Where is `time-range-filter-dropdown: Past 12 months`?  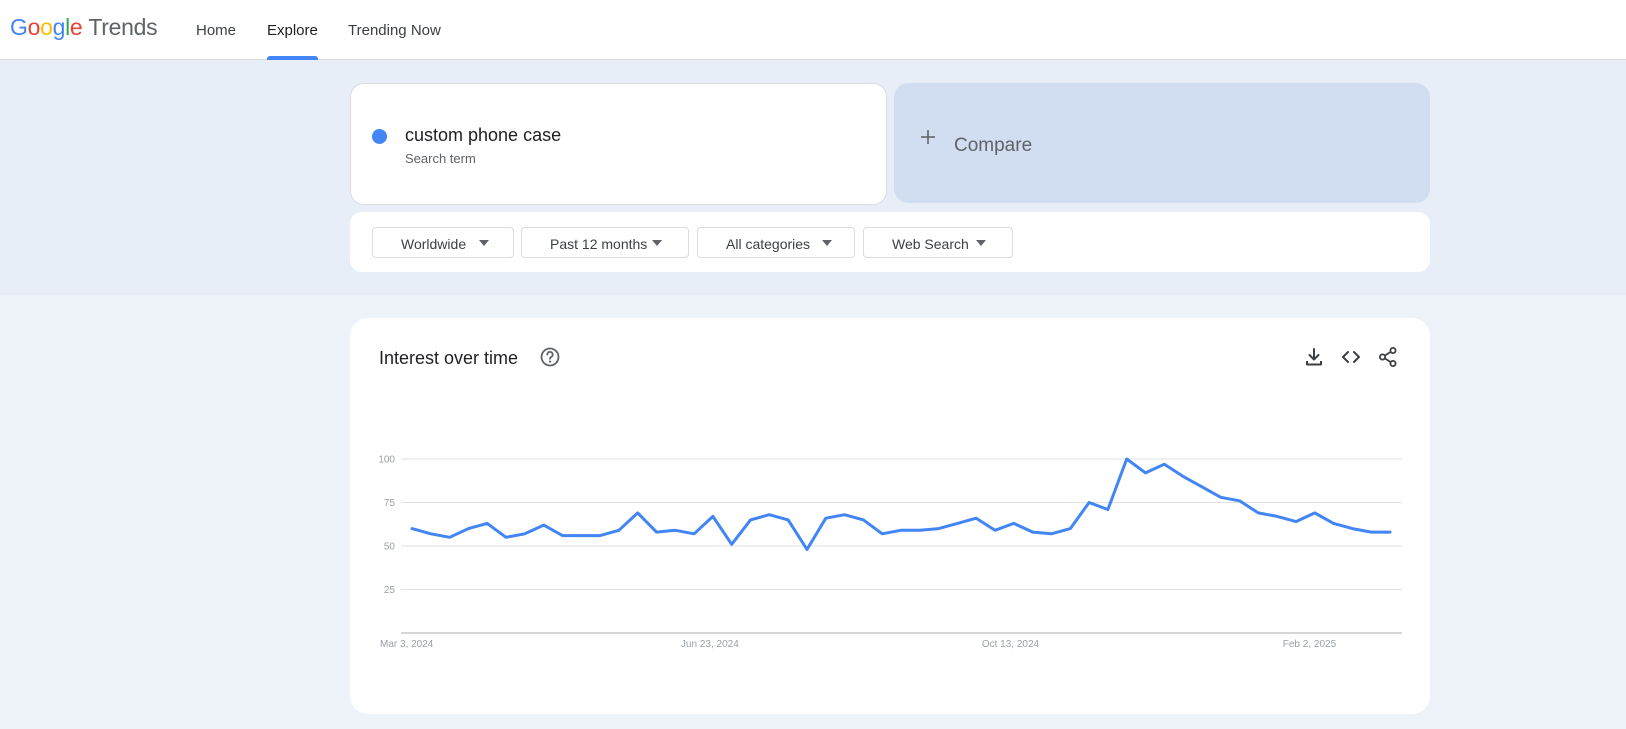
time-range-filter-dropdown: Past 12 months is located at coordinates (605, 242).